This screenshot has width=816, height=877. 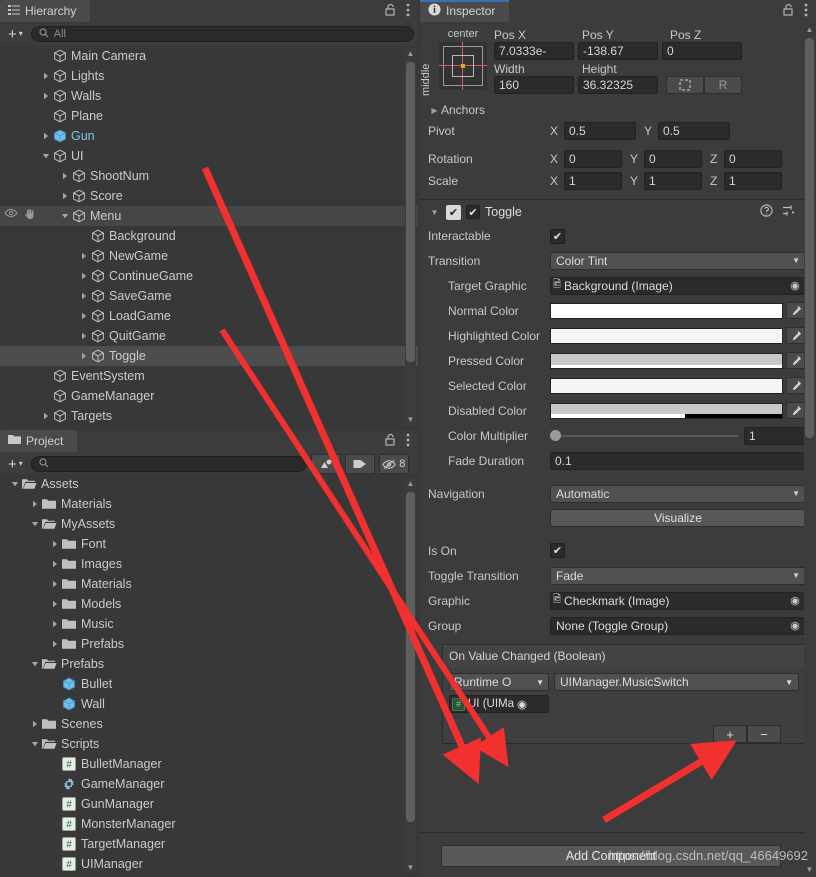 I want to click on is-on-checkbox: ✔, so click(x=557, y=550).